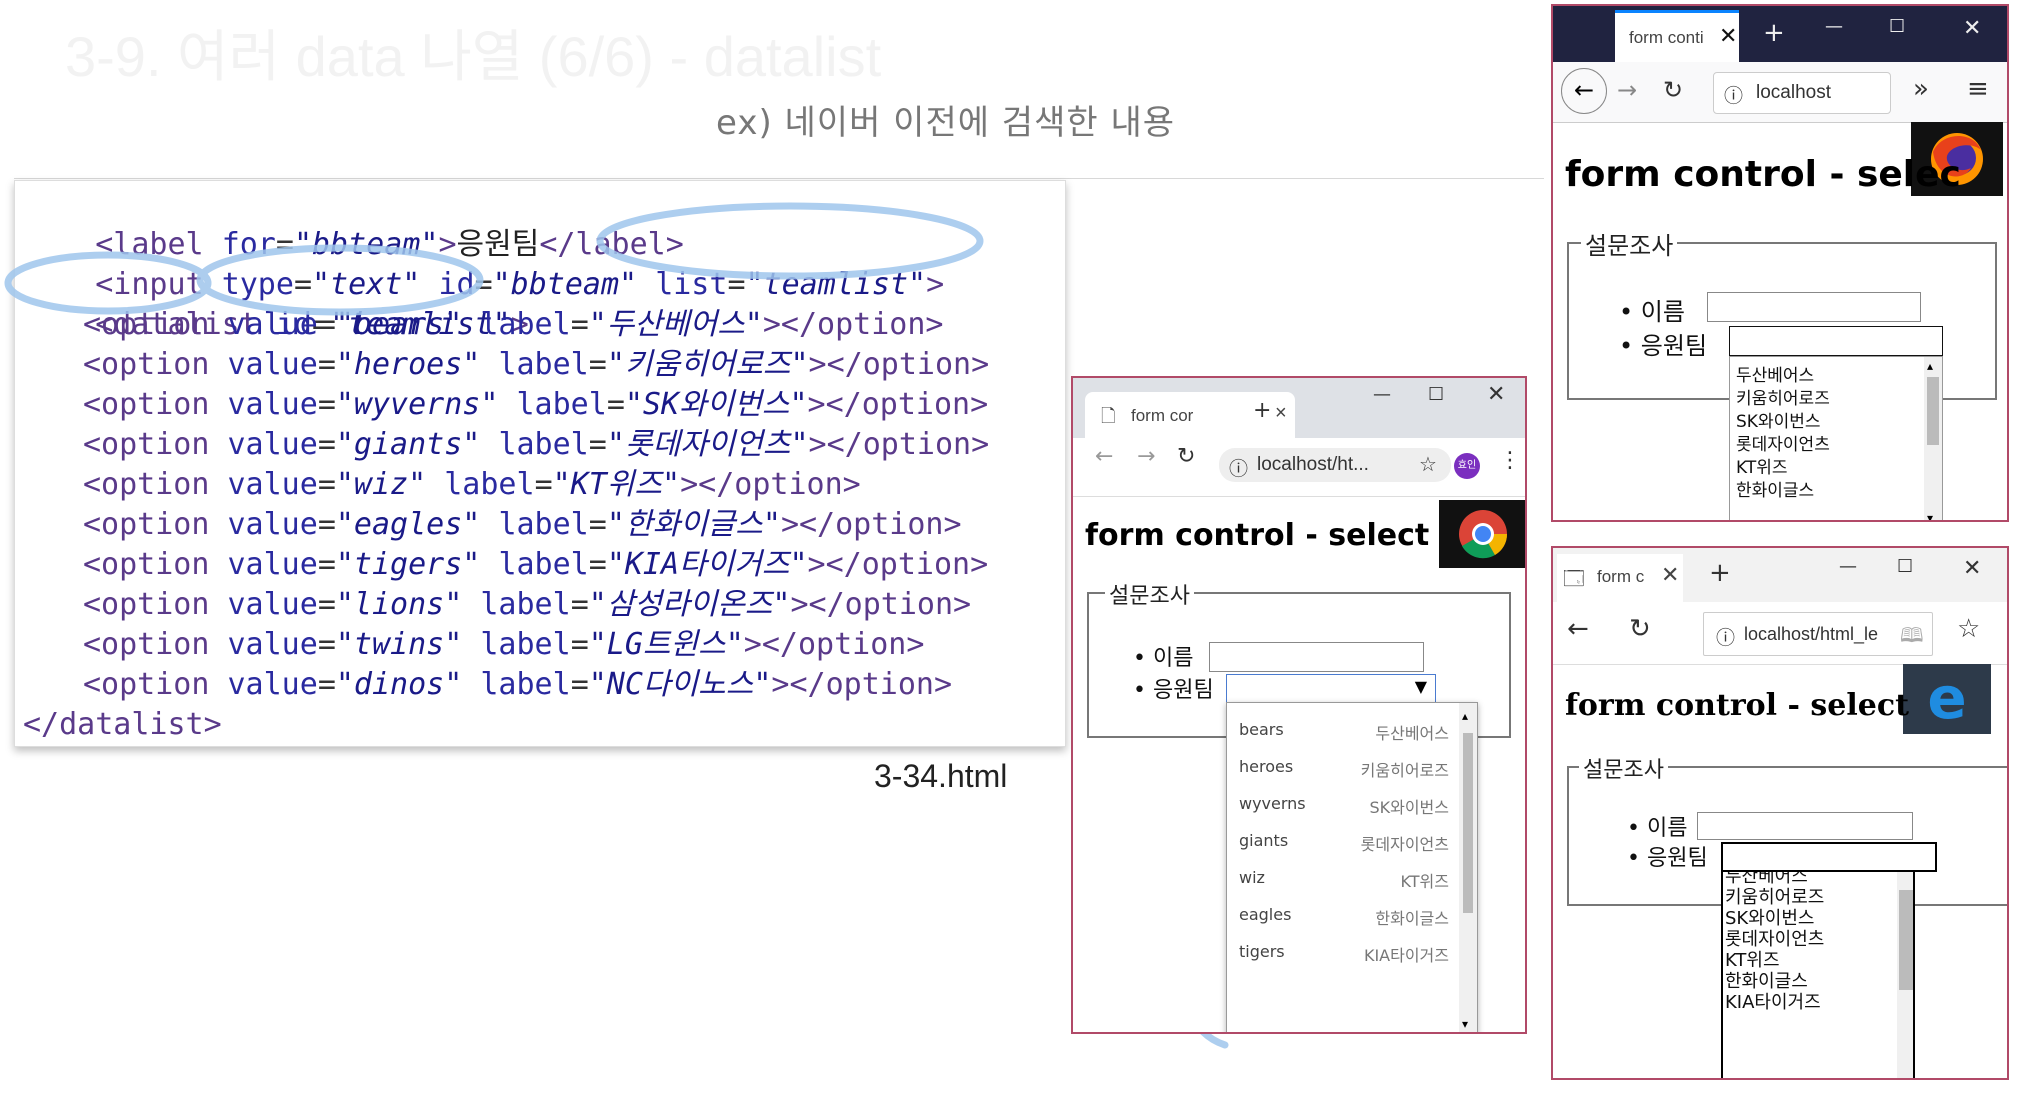 The image size is (2023, 1102). What do you see at coordinates (340, 280) in the screenshot?
I see `highlight-datalist-id` at bounding box center [340, 280].